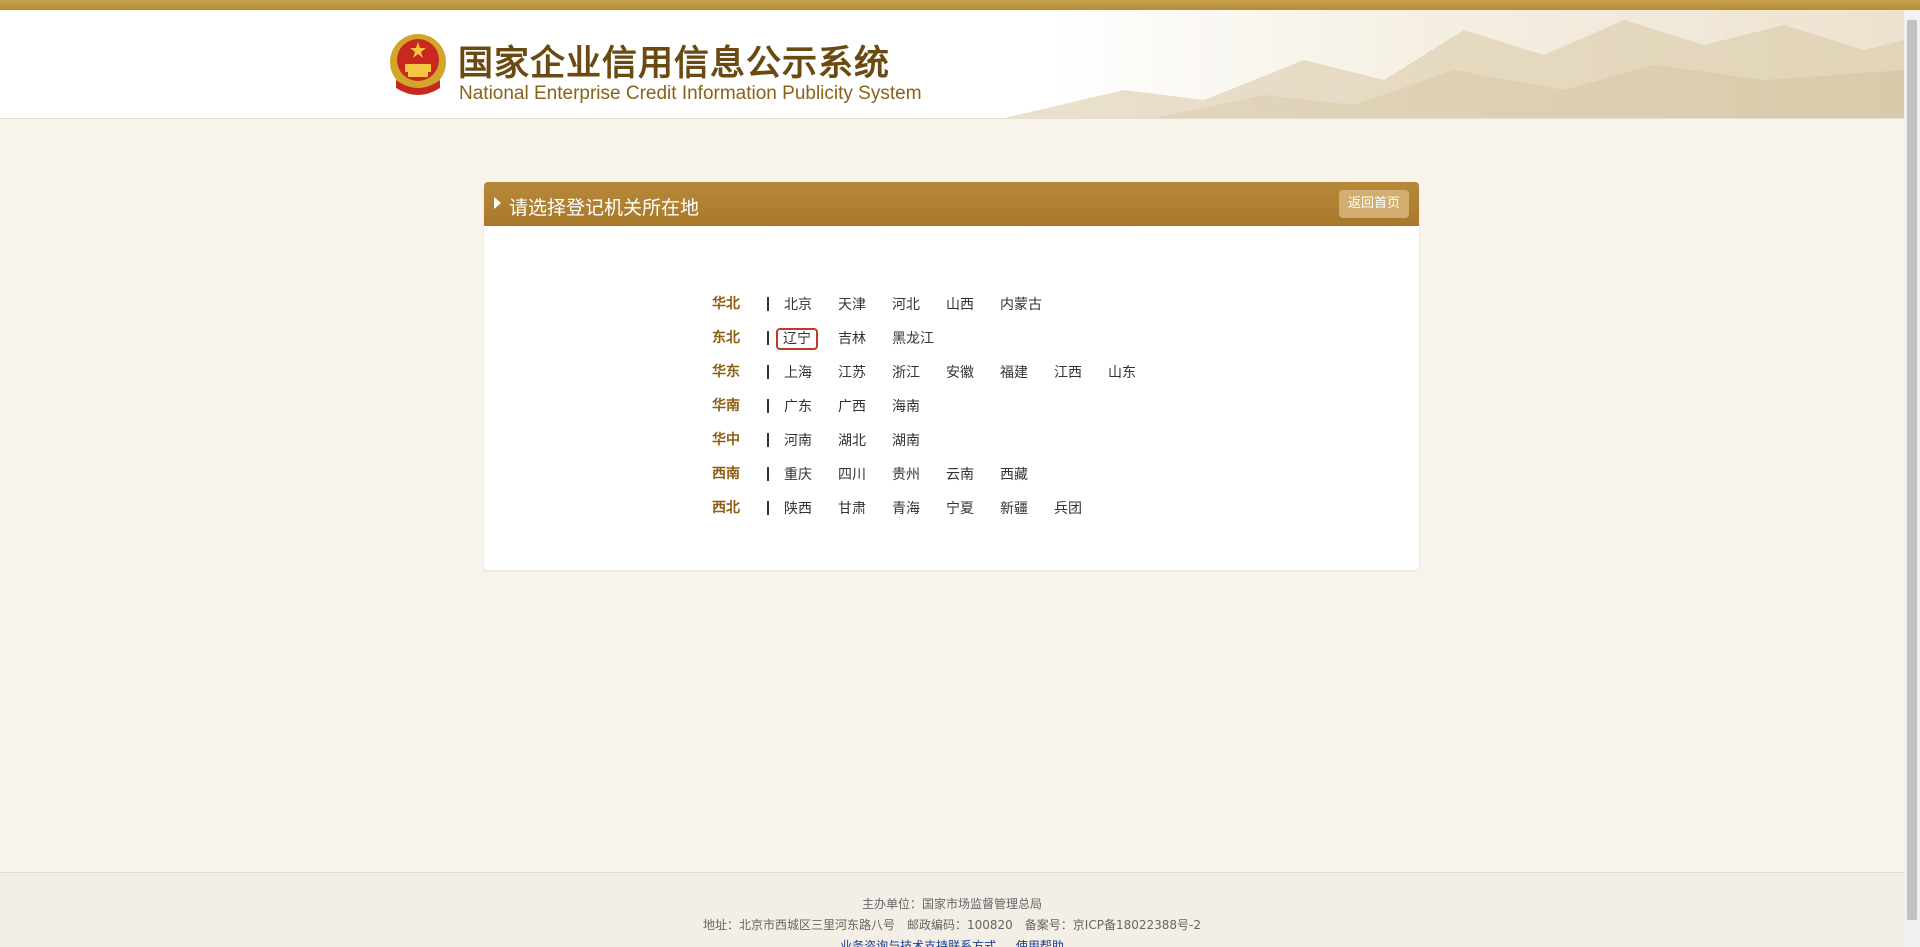  I want to click on province-label: 海南, so click(906, 407).